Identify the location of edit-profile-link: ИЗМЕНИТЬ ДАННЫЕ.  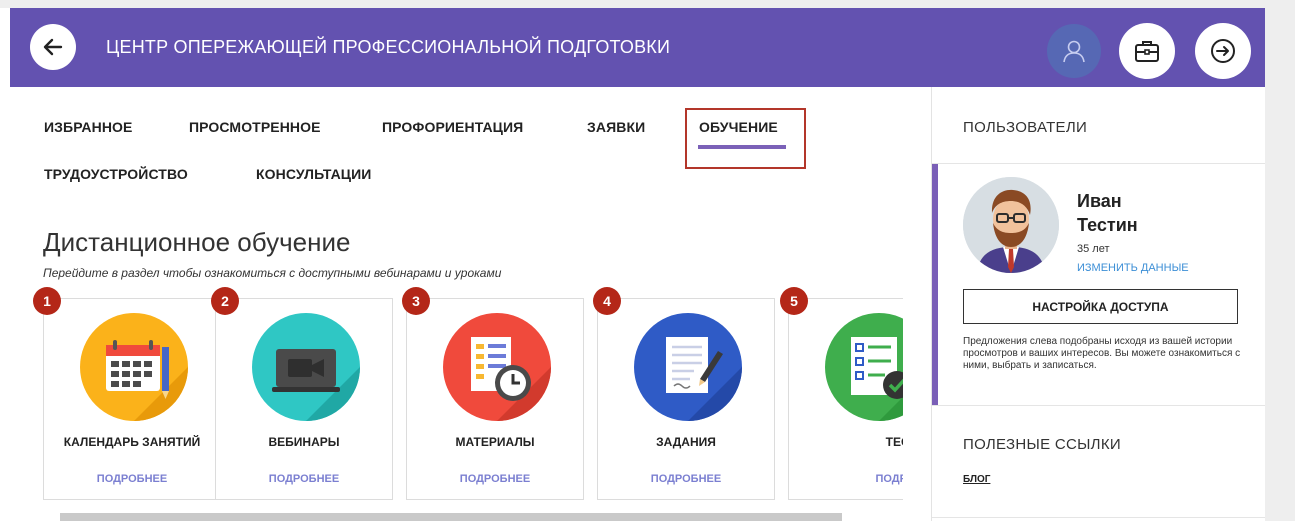
(1133, 268).